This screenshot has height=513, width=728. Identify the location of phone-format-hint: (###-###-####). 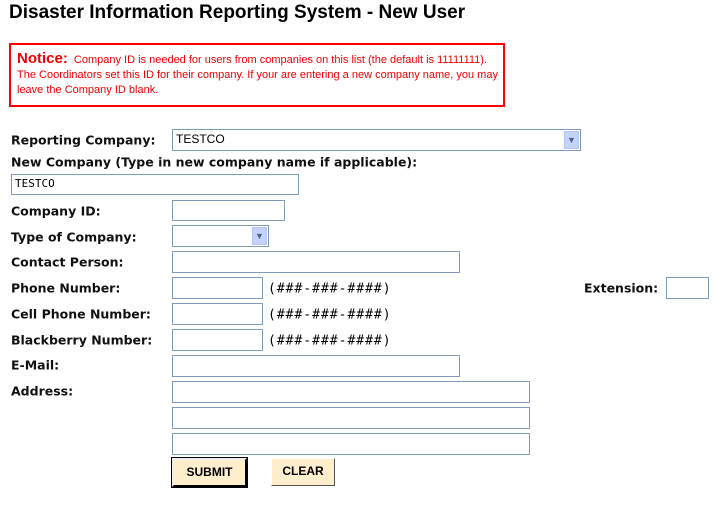
(330, 289).